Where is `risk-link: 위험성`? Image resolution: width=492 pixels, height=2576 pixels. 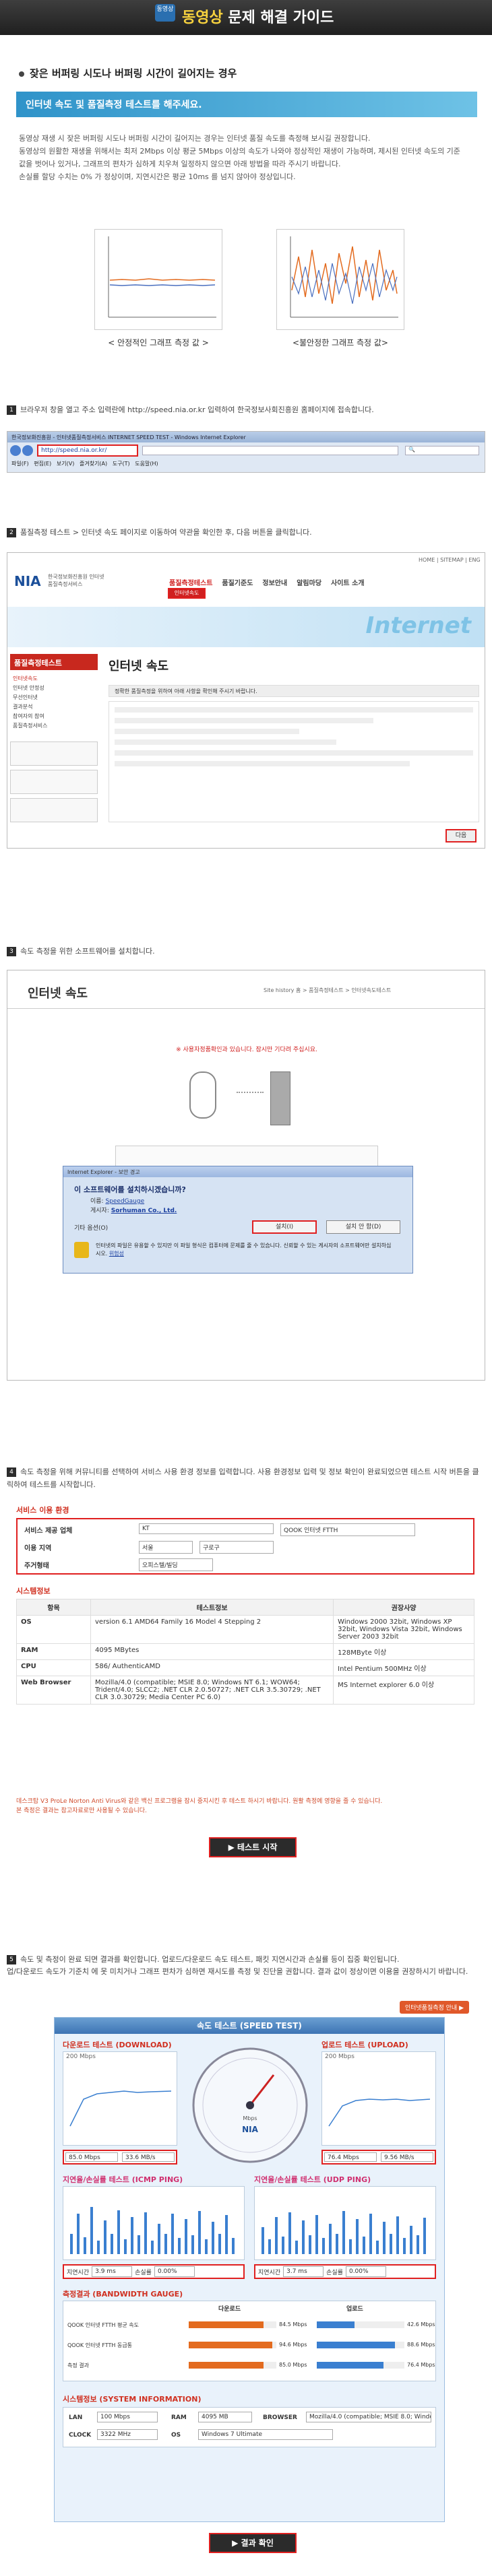
risk-link: 위험성 is located at coordinates (116, 1254).